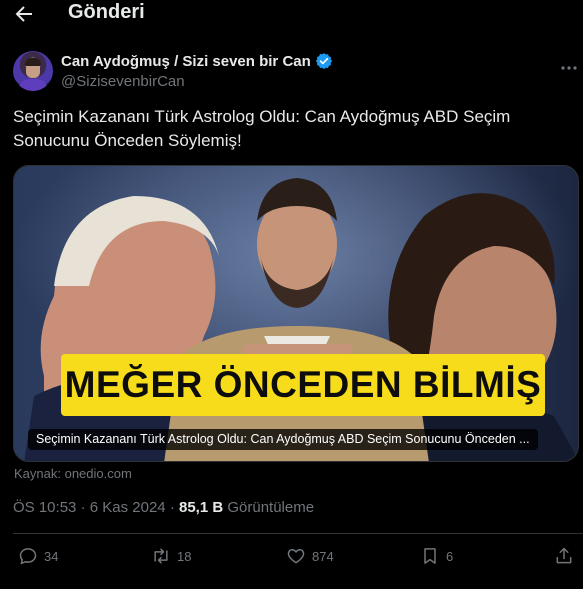 The width and height of the screenshot is (583, 589). I want to click on more-options-icon, so click(569, 68).